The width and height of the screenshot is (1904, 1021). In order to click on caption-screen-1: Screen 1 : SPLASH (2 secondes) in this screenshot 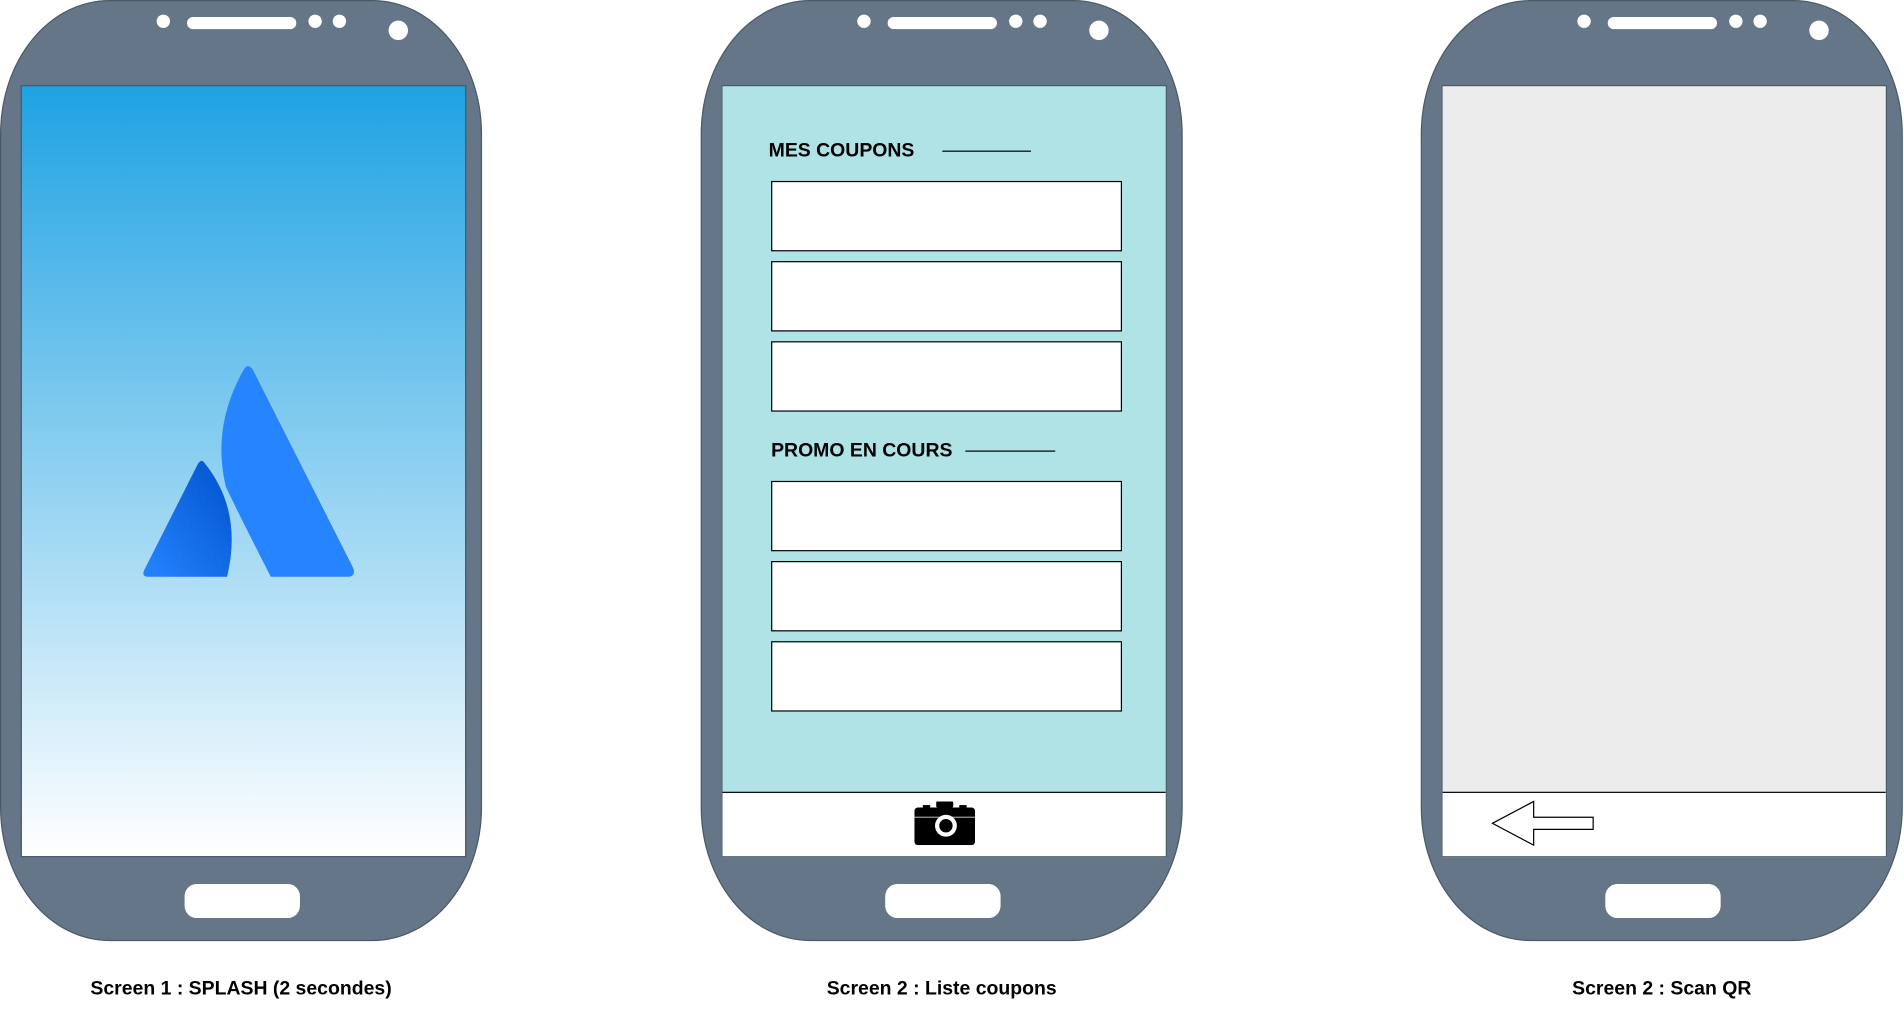, I will do `click(241, 989)`.